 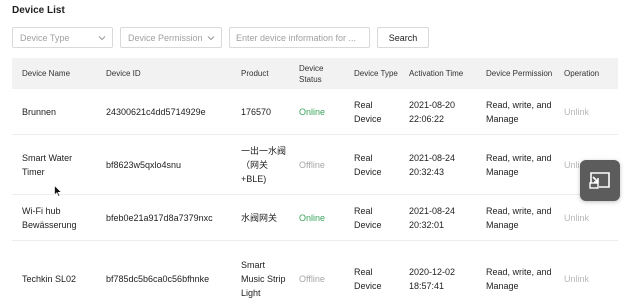 I want to click on activation-time-cell: 2021-08-24 20:32:01, so click(x=432, y=217).